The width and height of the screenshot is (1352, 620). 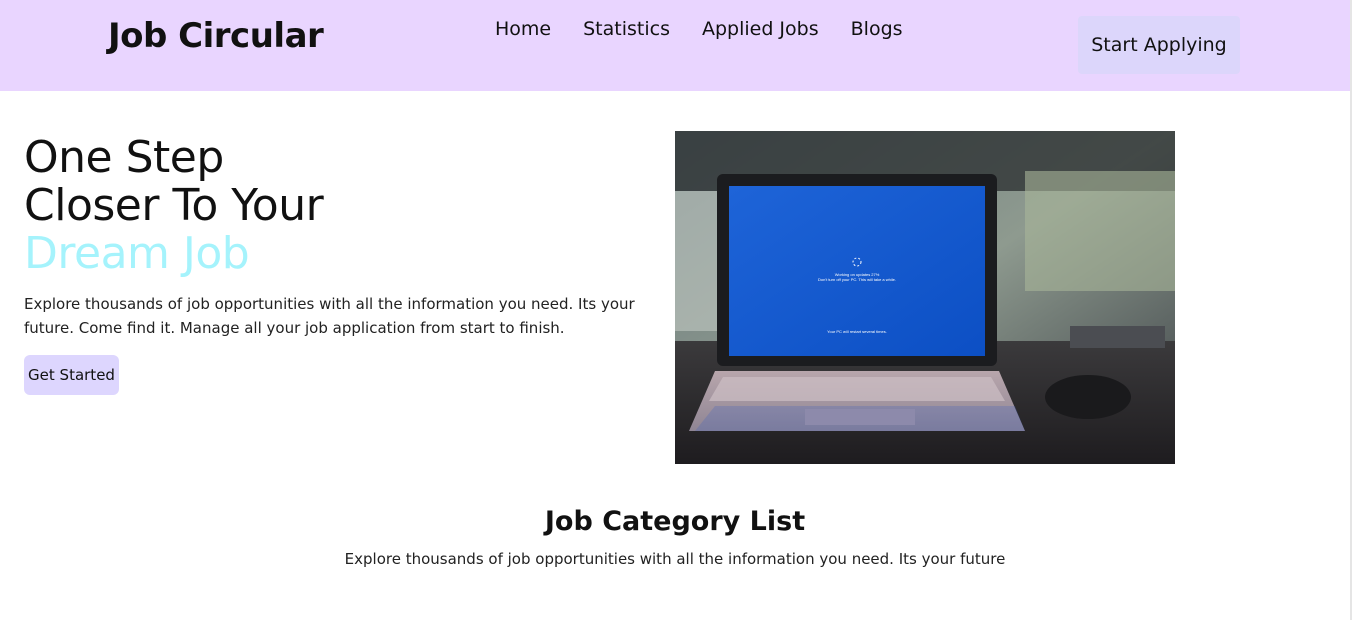 What do you see at coordinates (857, 331) in the screenshot?
I see `svg-text:Your PC will restart several t: Your PC will restart several times.` at bounding box center [857, 331].